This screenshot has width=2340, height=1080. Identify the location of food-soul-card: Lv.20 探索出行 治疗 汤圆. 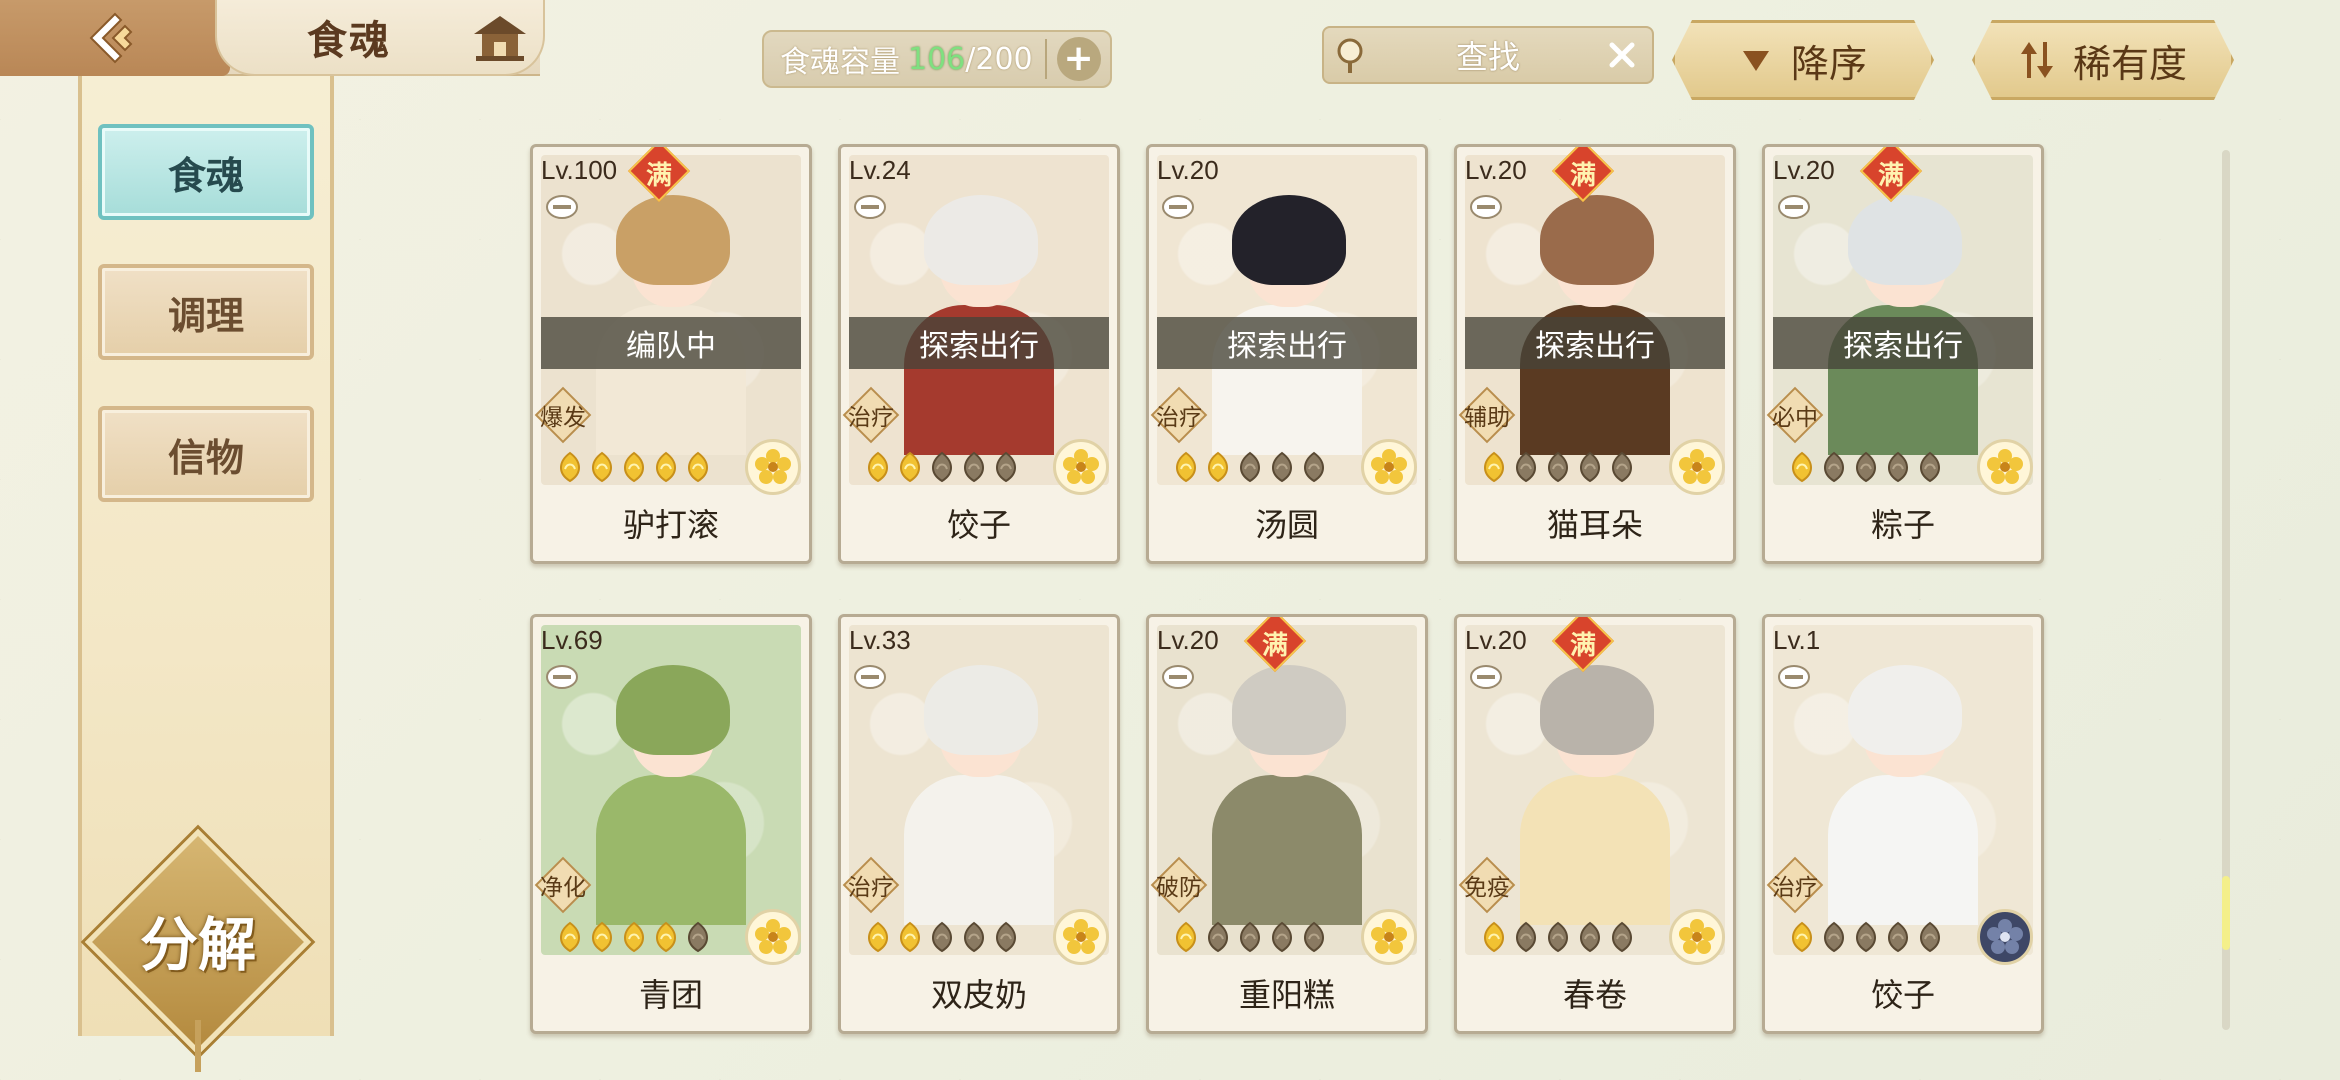
(1287, 354).